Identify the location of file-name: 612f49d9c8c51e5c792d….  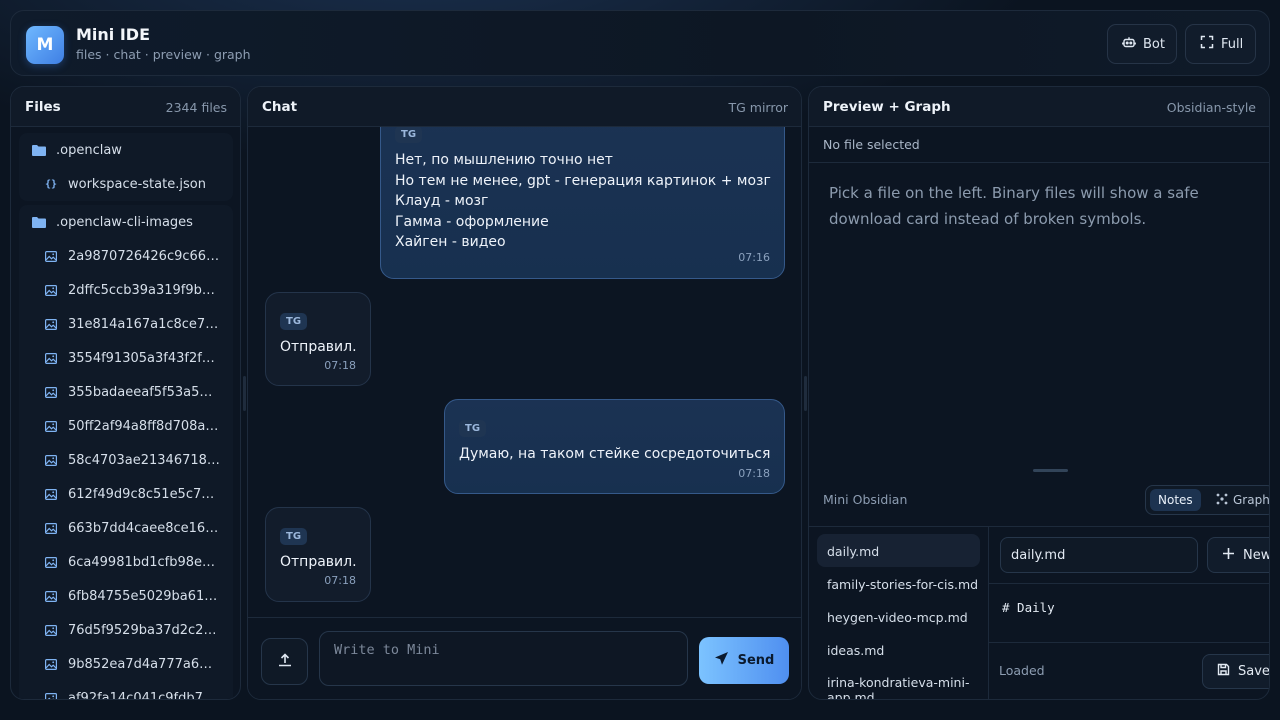
(144, 494).